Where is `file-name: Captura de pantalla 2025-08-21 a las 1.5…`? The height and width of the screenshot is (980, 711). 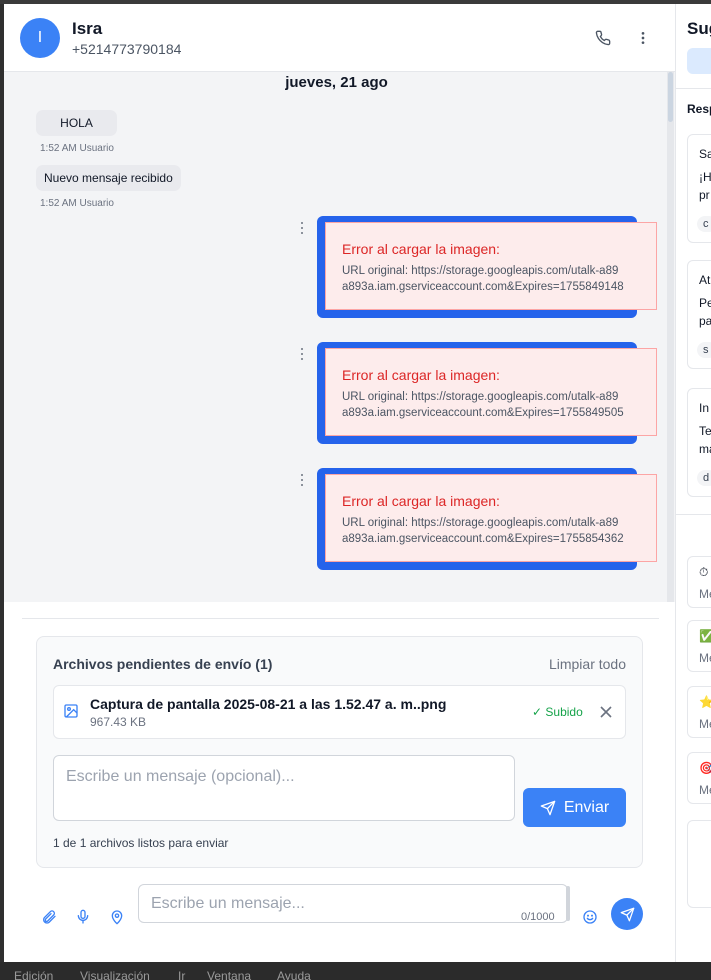
file-name: Captura de pantalla 2025-08-21 a las 1.5… is located at coordinates (268, 704).